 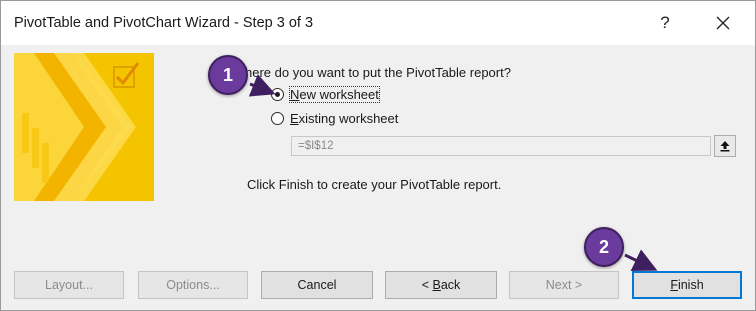 I want to click on existing-worksheet-option: Existing worksheet, so click(x=334, y=118).